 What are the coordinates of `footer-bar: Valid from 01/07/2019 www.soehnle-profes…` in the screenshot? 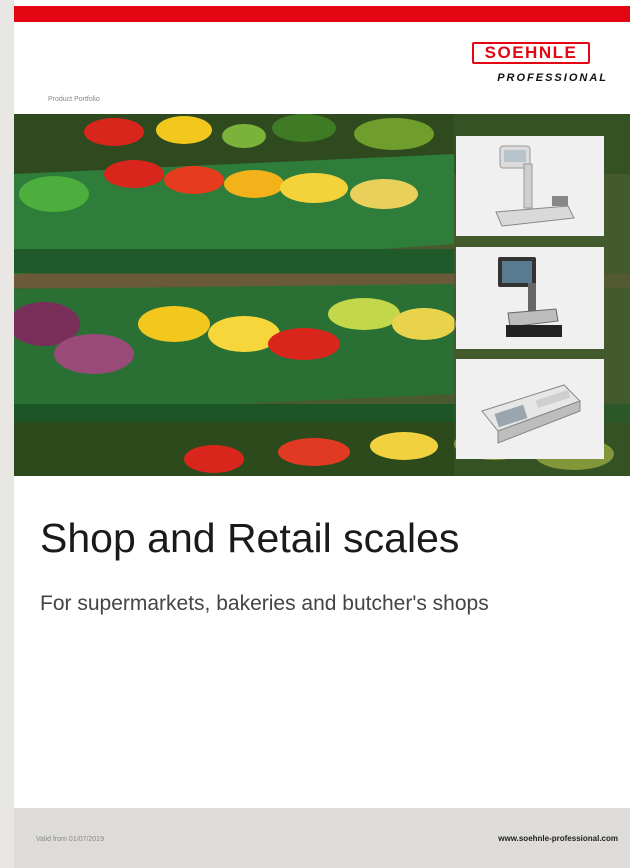 It's located at (322, 838).